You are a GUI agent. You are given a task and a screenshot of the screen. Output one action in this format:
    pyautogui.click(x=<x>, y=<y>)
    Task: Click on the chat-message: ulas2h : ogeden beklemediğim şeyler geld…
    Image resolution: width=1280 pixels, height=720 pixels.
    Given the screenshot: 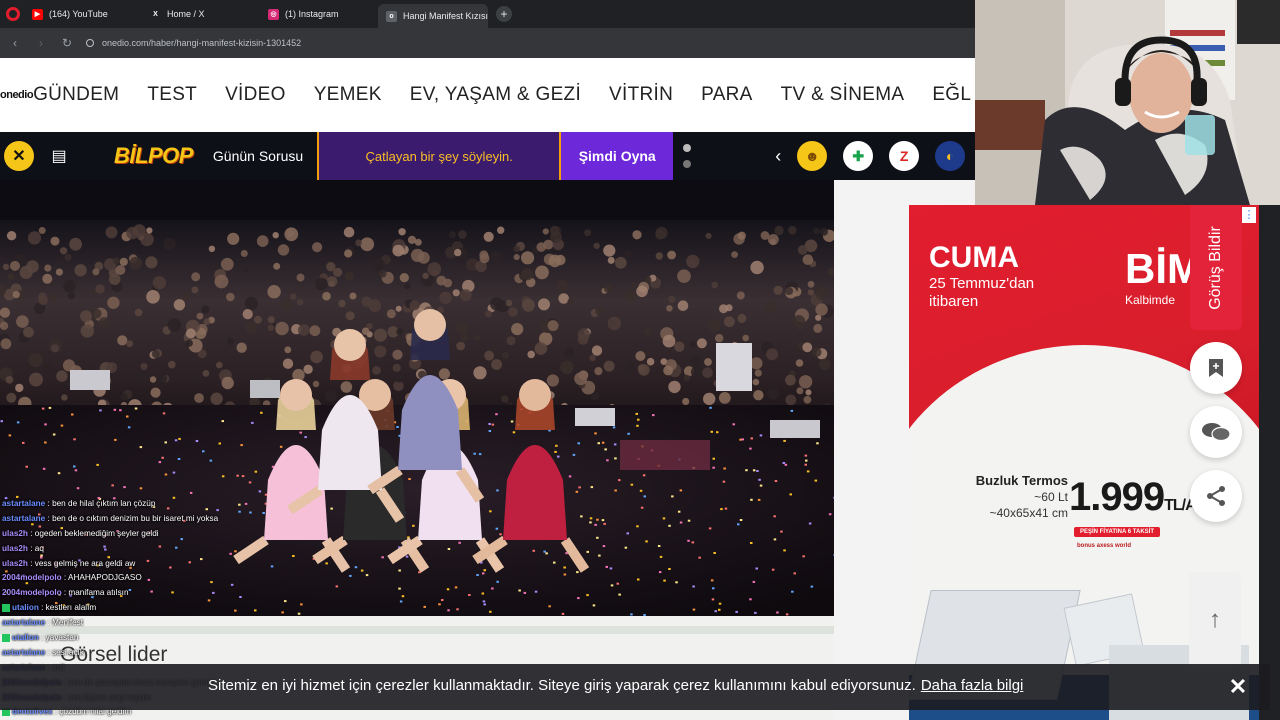 What is the action you would take?
    pyautogui.click(x=152, y=534)
    